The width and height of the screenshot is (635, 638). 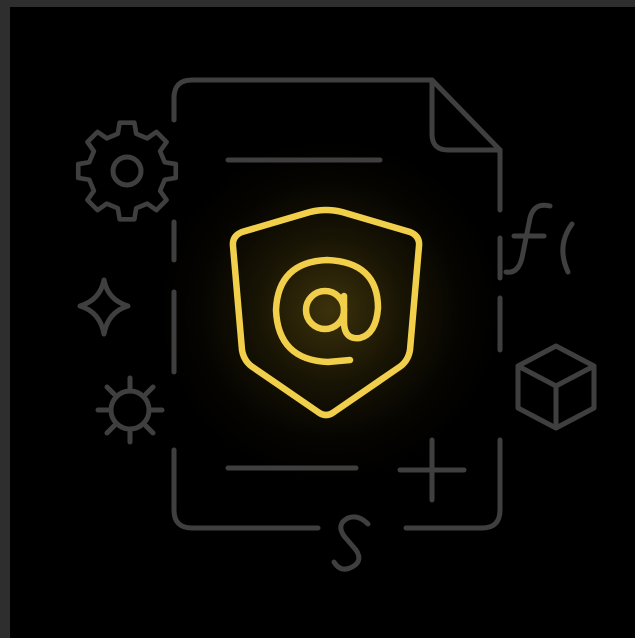 What do you see at coordinates (130, 410) in the screenshot?
I see `sun-gear-icon` at bounding box center [130, 410].